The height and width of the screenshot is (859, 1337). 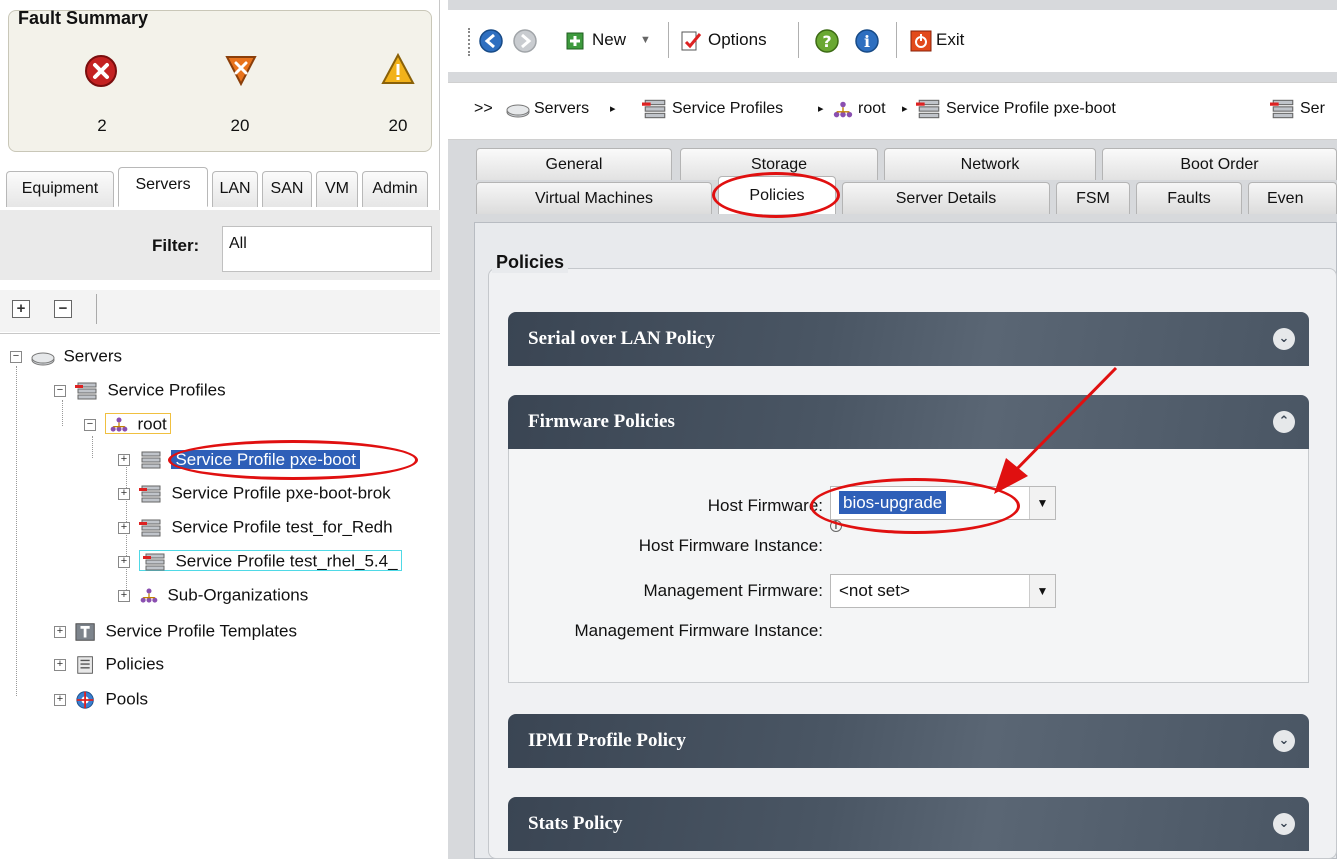 What do you see at coordinates (254, 493) in the screenshot?
I see `tree-node-sp-pxe-boot-brok: + Service Profile pxe-boot-brok` at bounding box center [254, 493].